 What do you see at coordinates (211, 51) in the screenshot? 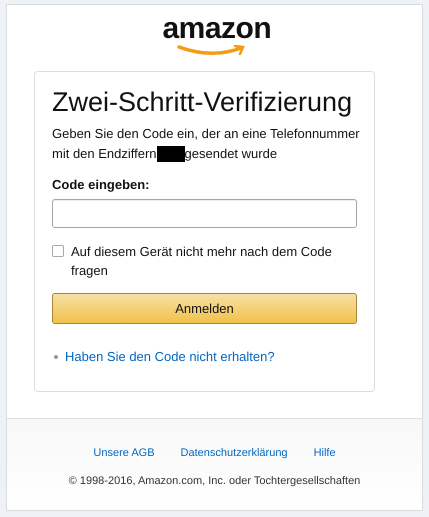
I see `smile-arrow-icon` at bounding box center [211, 51].